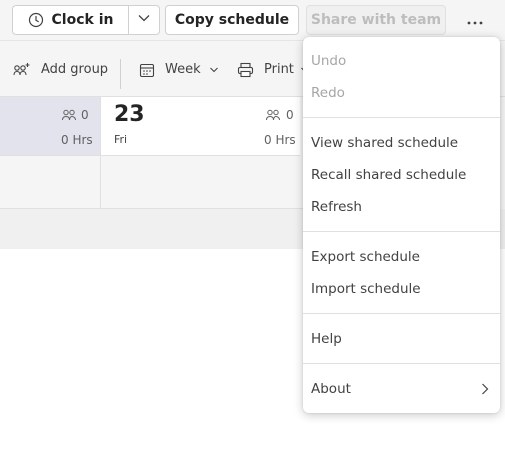 This screenshot has height=451, width=505. What do you see at coordinates (336, 207) in the screenshot?
I see `menu-item-label: Refresh` at bounding box center [336, 207].